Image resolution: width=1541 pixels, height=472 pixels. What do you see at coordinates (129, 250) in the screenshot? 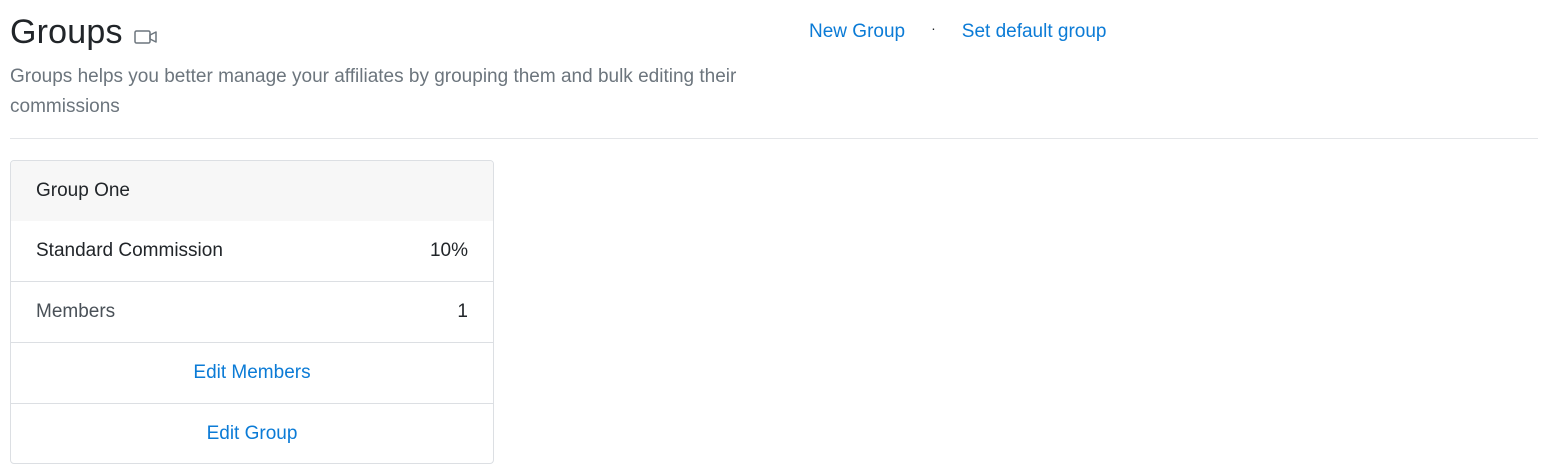
I see `standard-commission-label: Standard Commission` at bounding box center [129, 250].